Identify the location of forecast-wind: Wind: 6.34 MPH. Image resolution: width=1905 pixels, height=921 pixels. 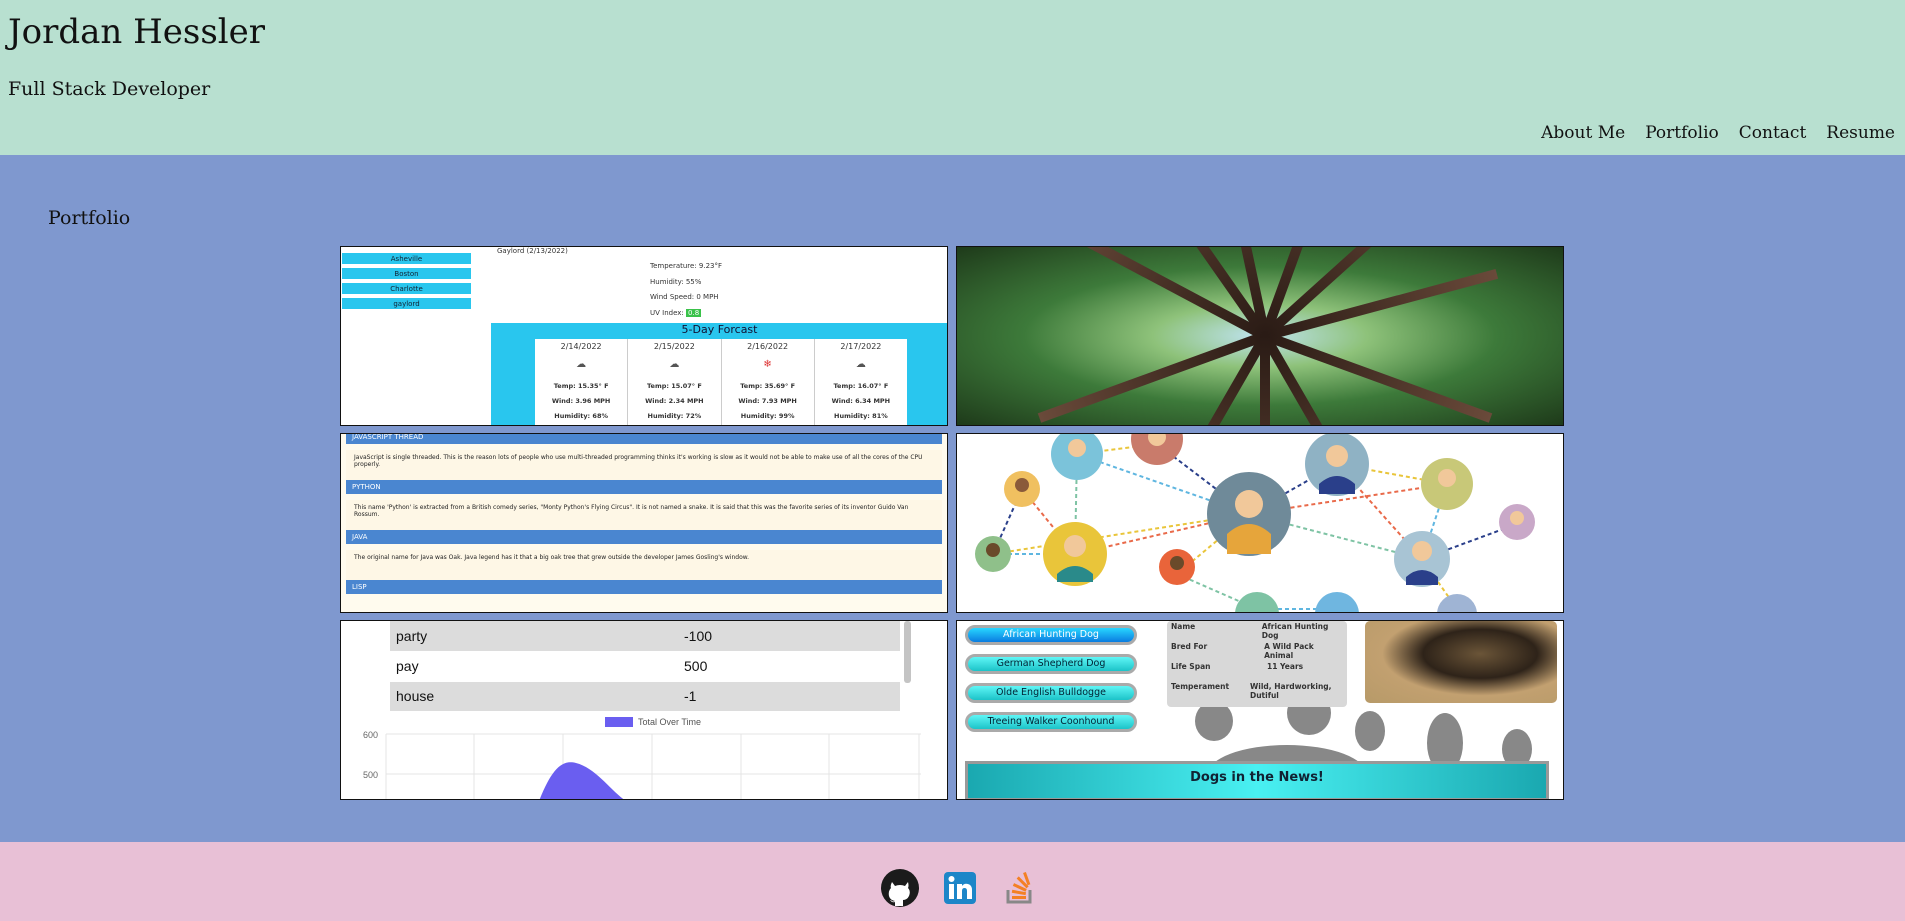
(861, 401).